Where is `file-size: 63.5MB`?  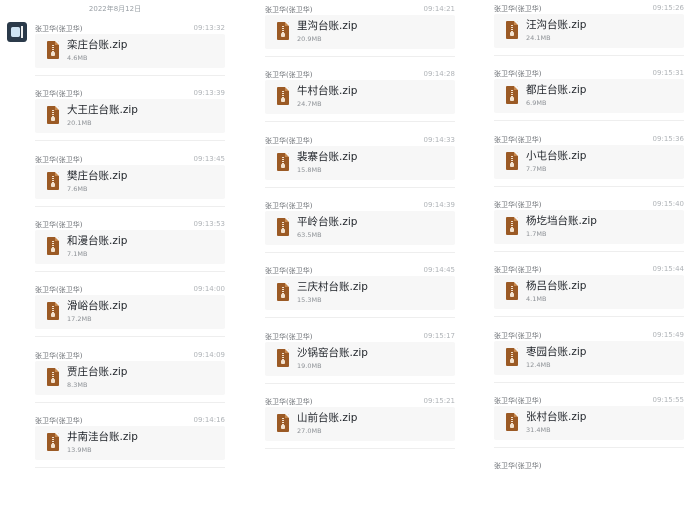 file-size: 63.5MB is located at coordinates (309, 234).